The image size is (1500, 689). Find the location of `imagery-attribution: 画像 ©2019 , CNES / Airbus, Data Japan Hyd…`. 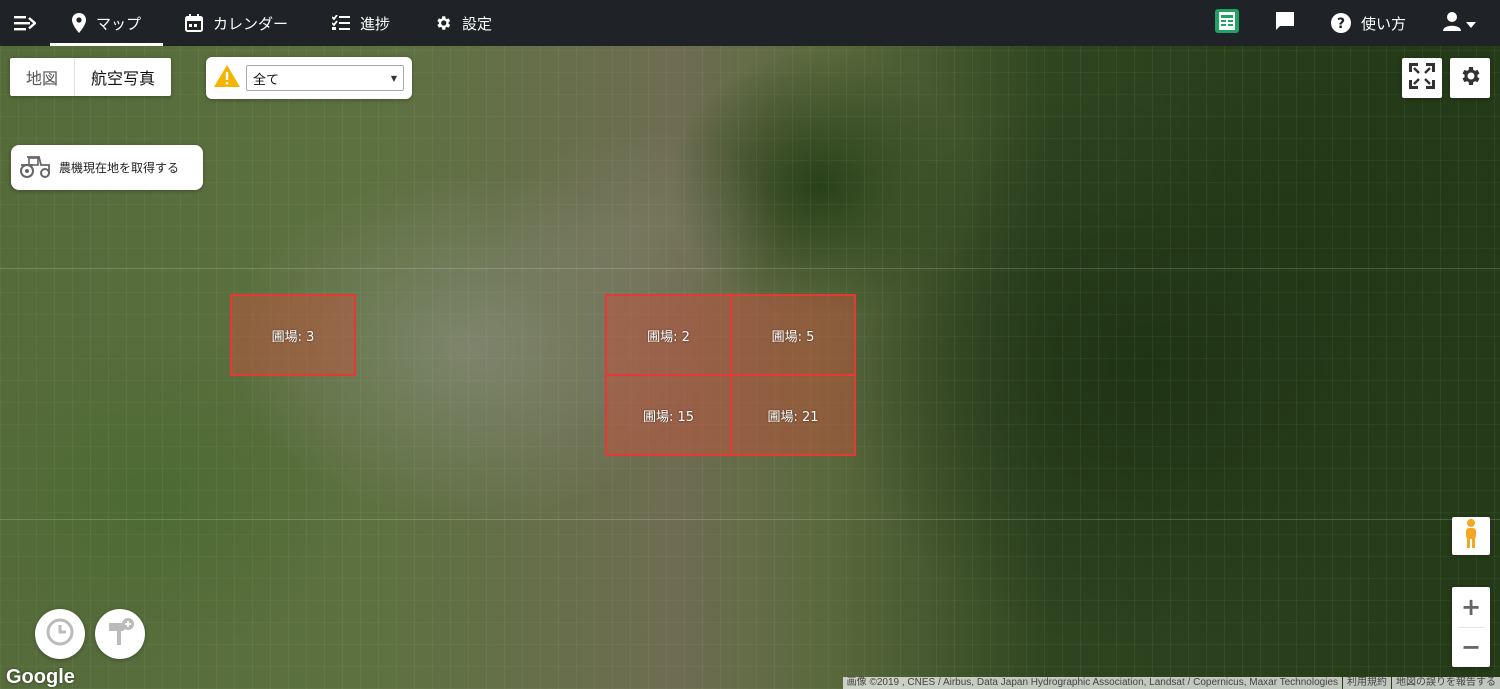

imagery-attribution: 画像 ©2019 , CNES / Airbus, Data Japan Hyd… is located at coordinates (1092, 683).